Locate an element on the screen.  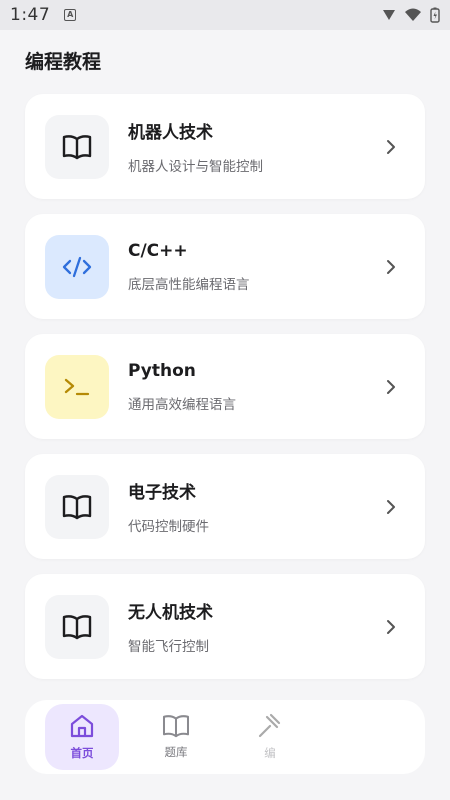
status-time: 1:47 is located at coordinates (30, 15).